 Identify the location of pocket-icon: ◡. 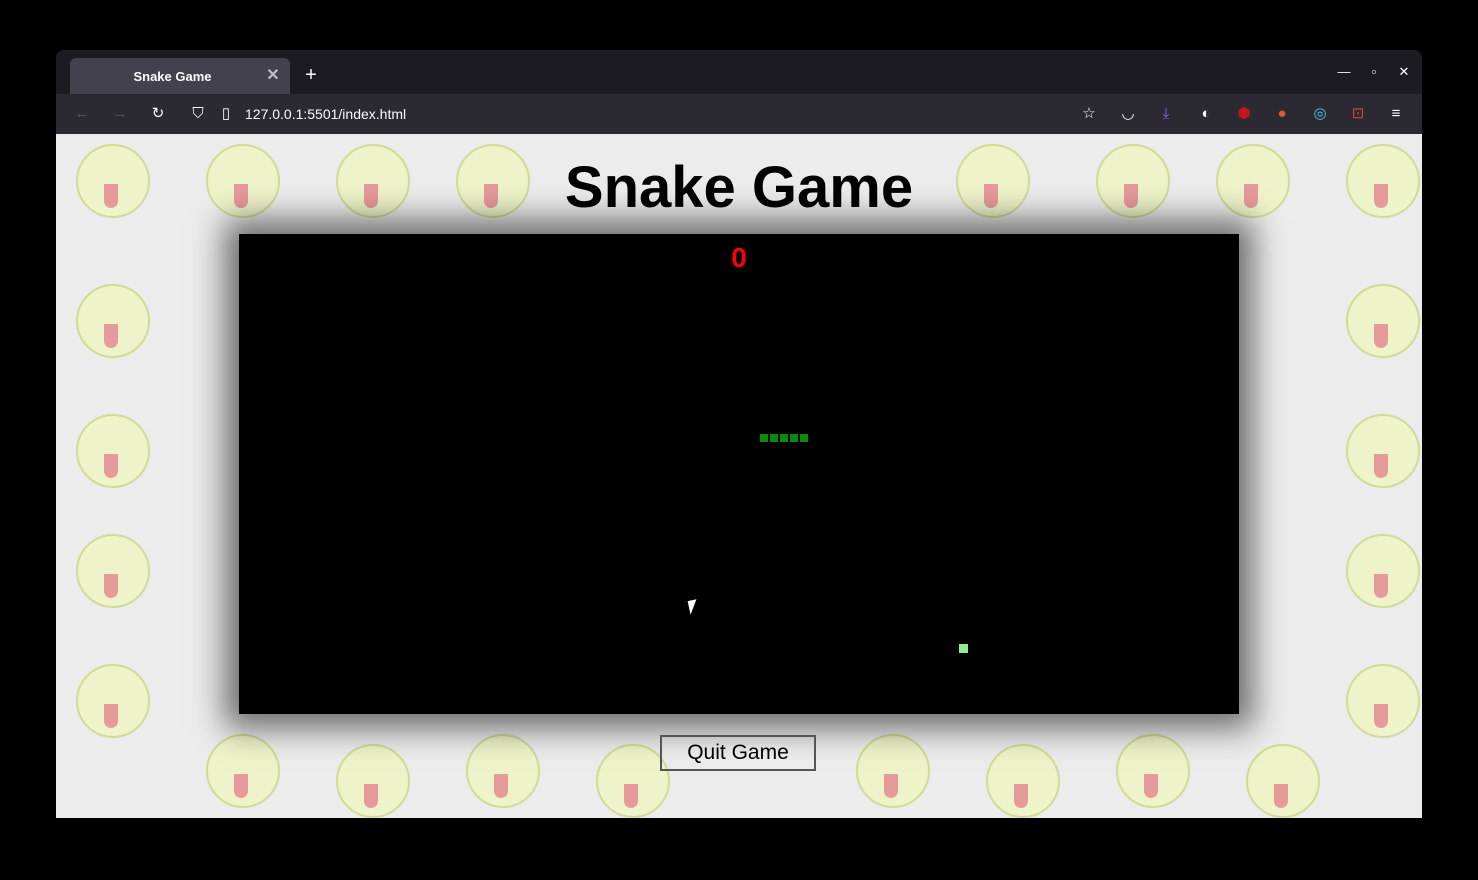
(1128, 114).